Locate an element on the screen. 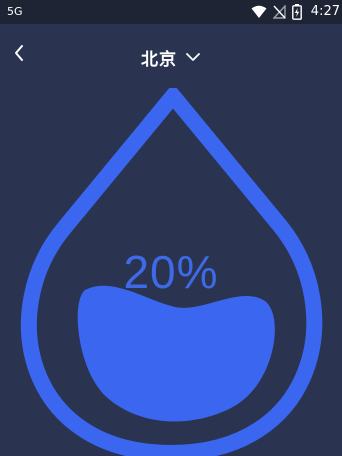  status-icons is located at coordinates (276, 12).